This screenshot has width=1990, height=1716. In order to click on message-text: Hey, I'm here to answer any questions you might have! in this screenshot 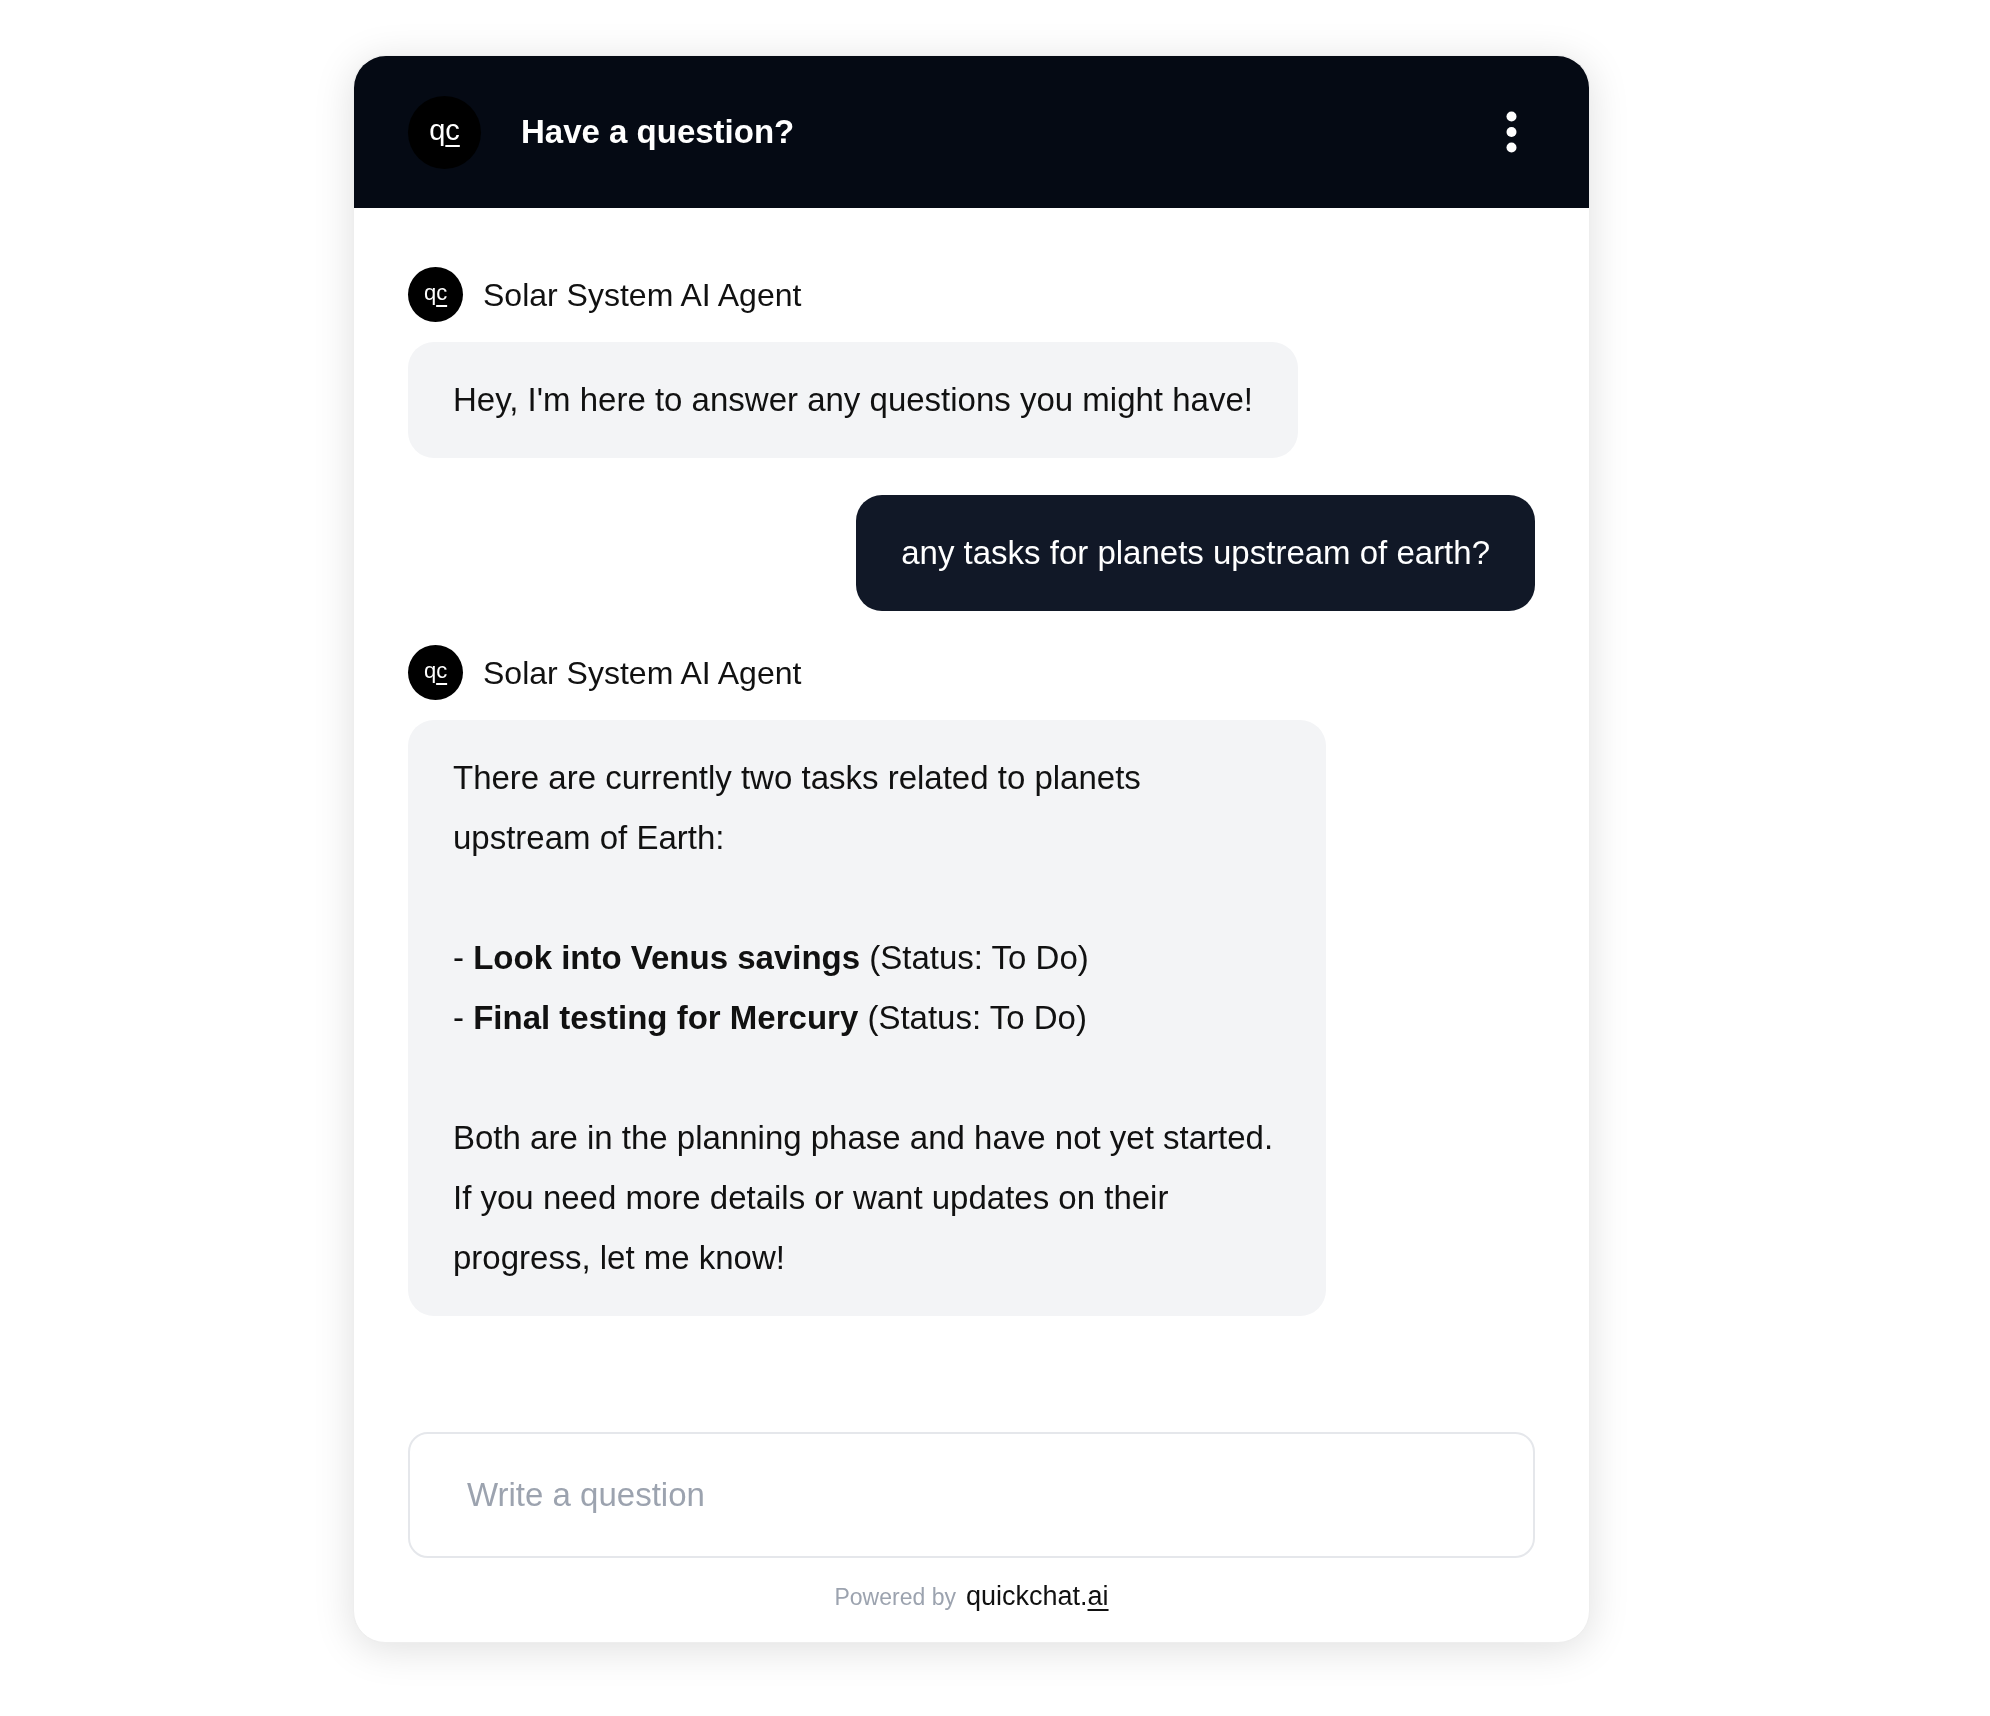, I will do `click(853, 400)`.